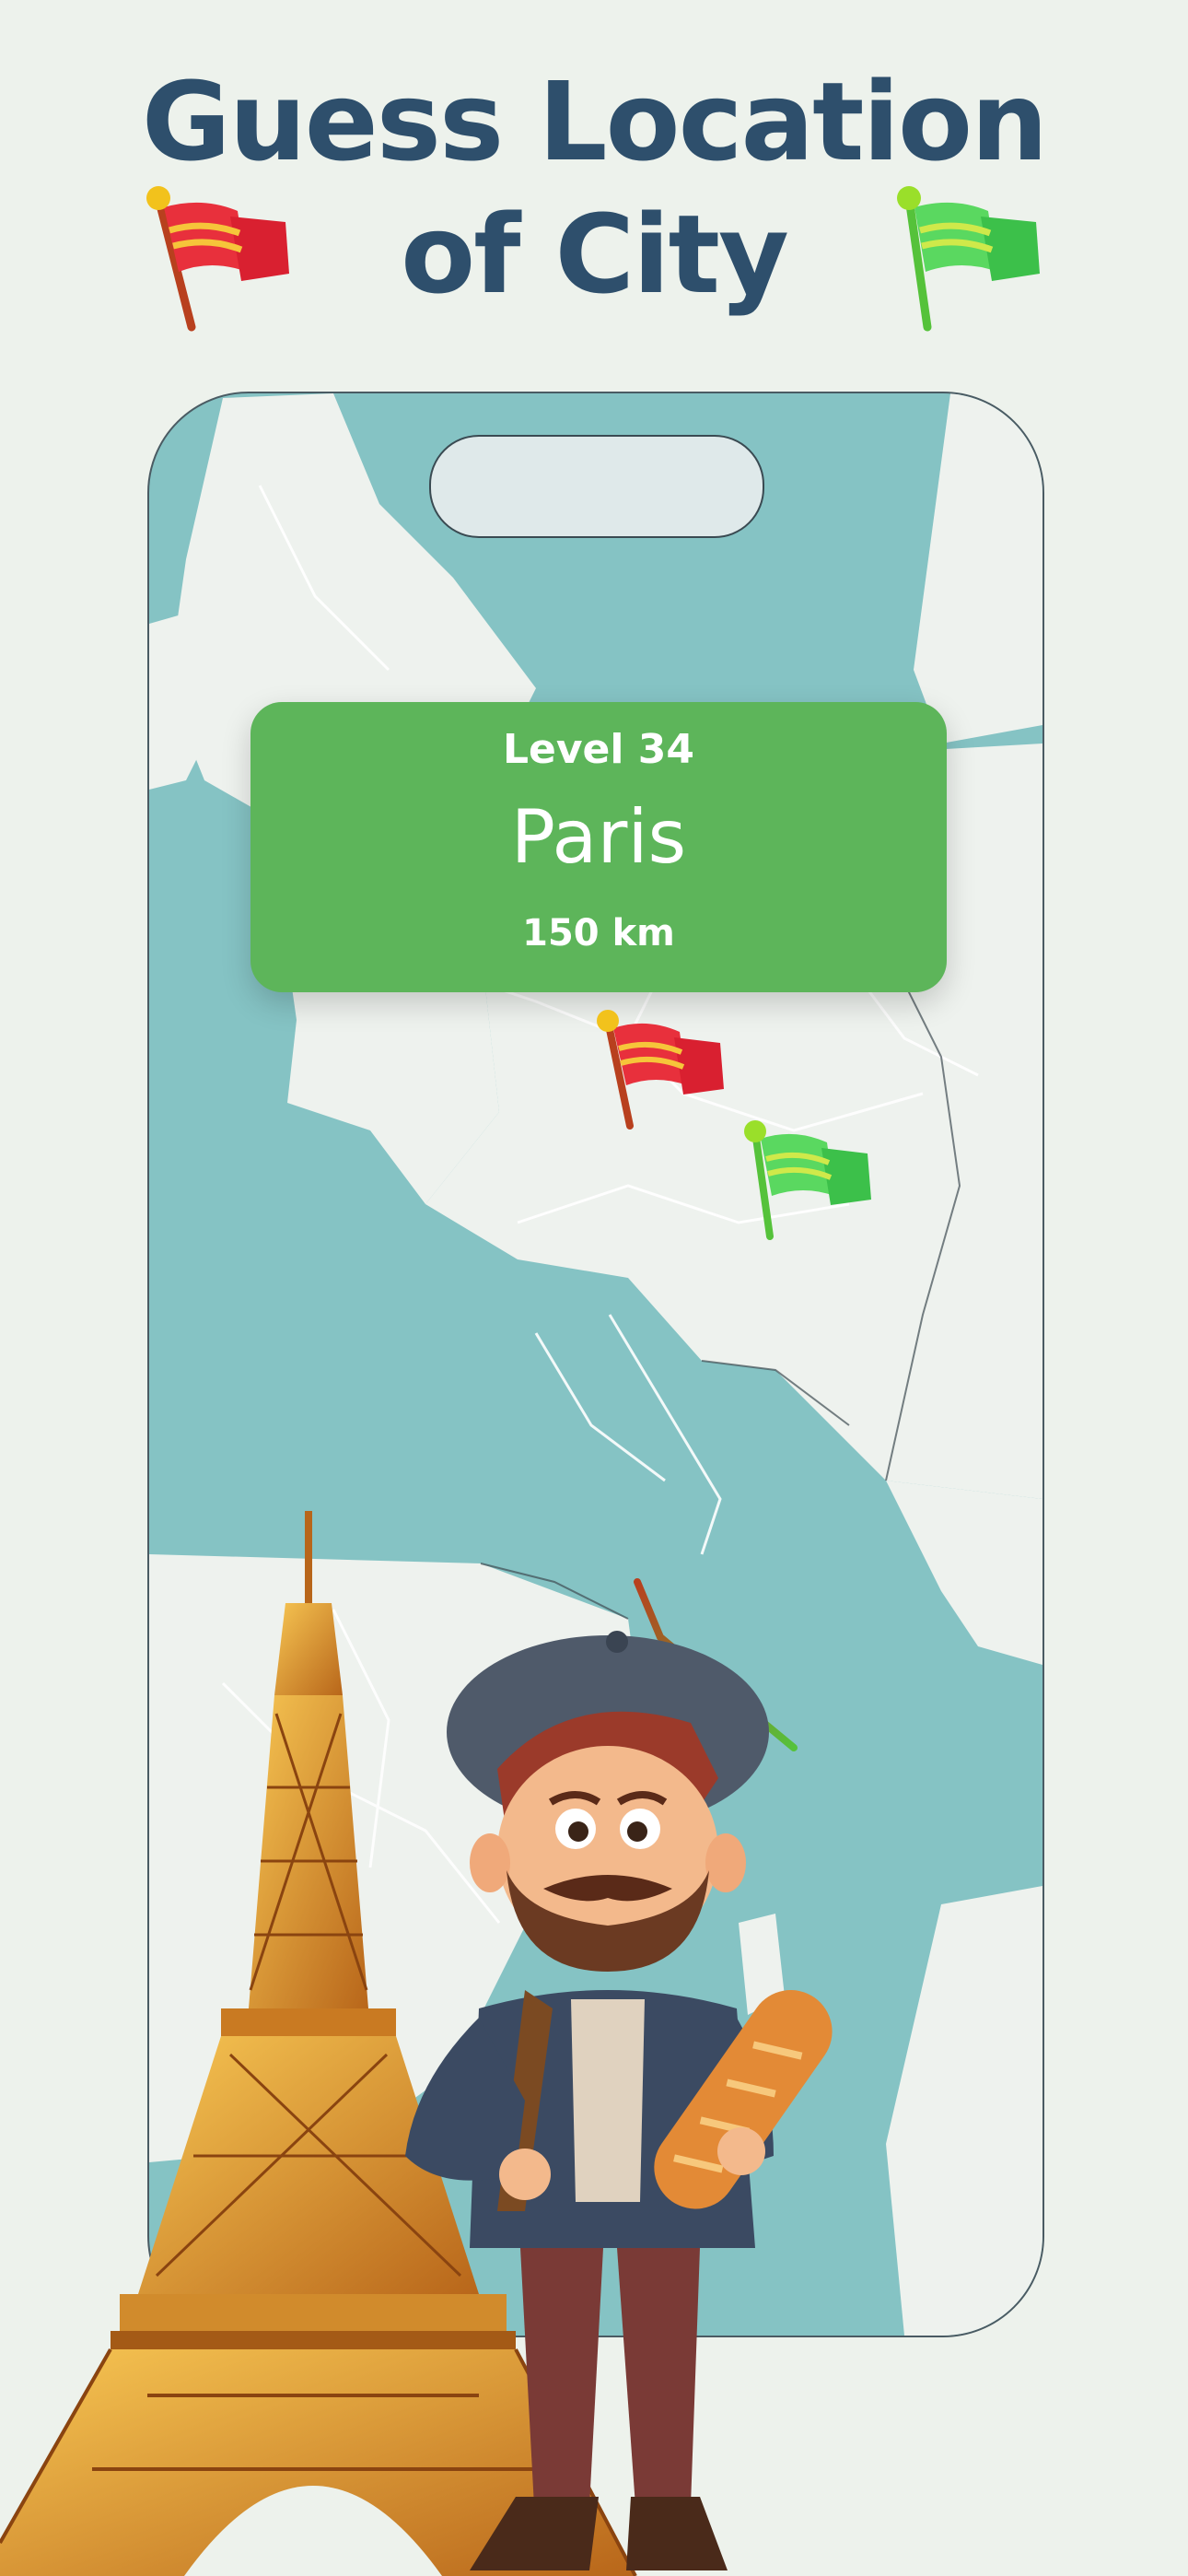  I want to click on character-illustration, so click(619, 2100).